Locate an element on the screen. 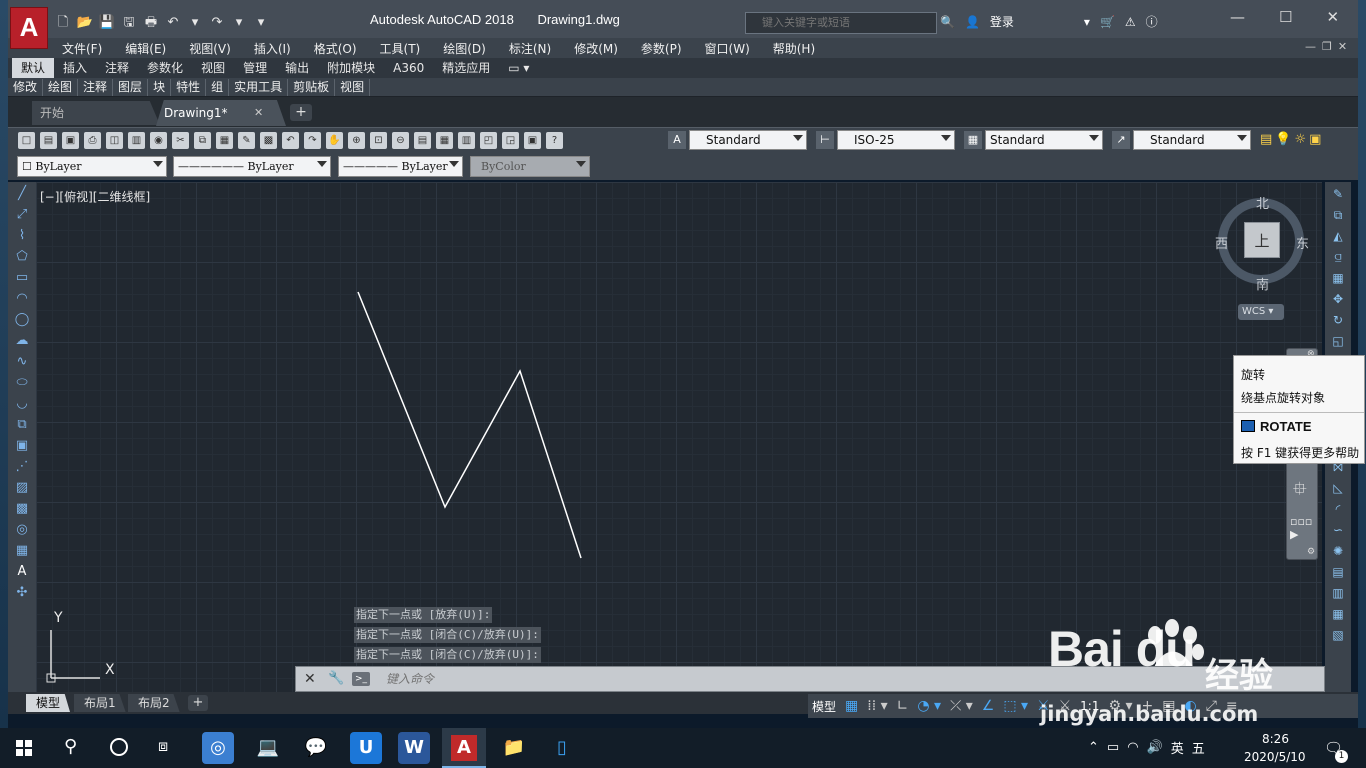  offset-icon: ⫑ is located at coordinates (1338, 257).